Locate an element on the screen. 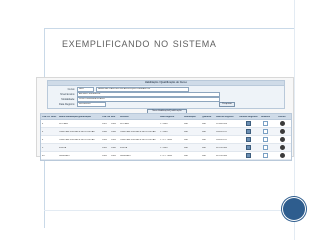 This screenshot has width=320, height=240. column-header: Qualifica is located at coordinates (207, 116).